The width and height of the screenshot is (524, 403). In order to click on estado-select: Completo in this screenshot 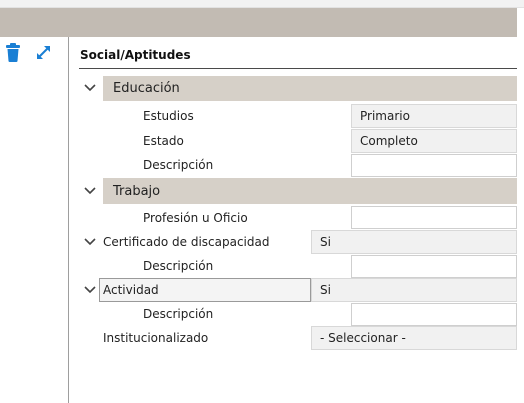, I will do `click(434, 141)`.